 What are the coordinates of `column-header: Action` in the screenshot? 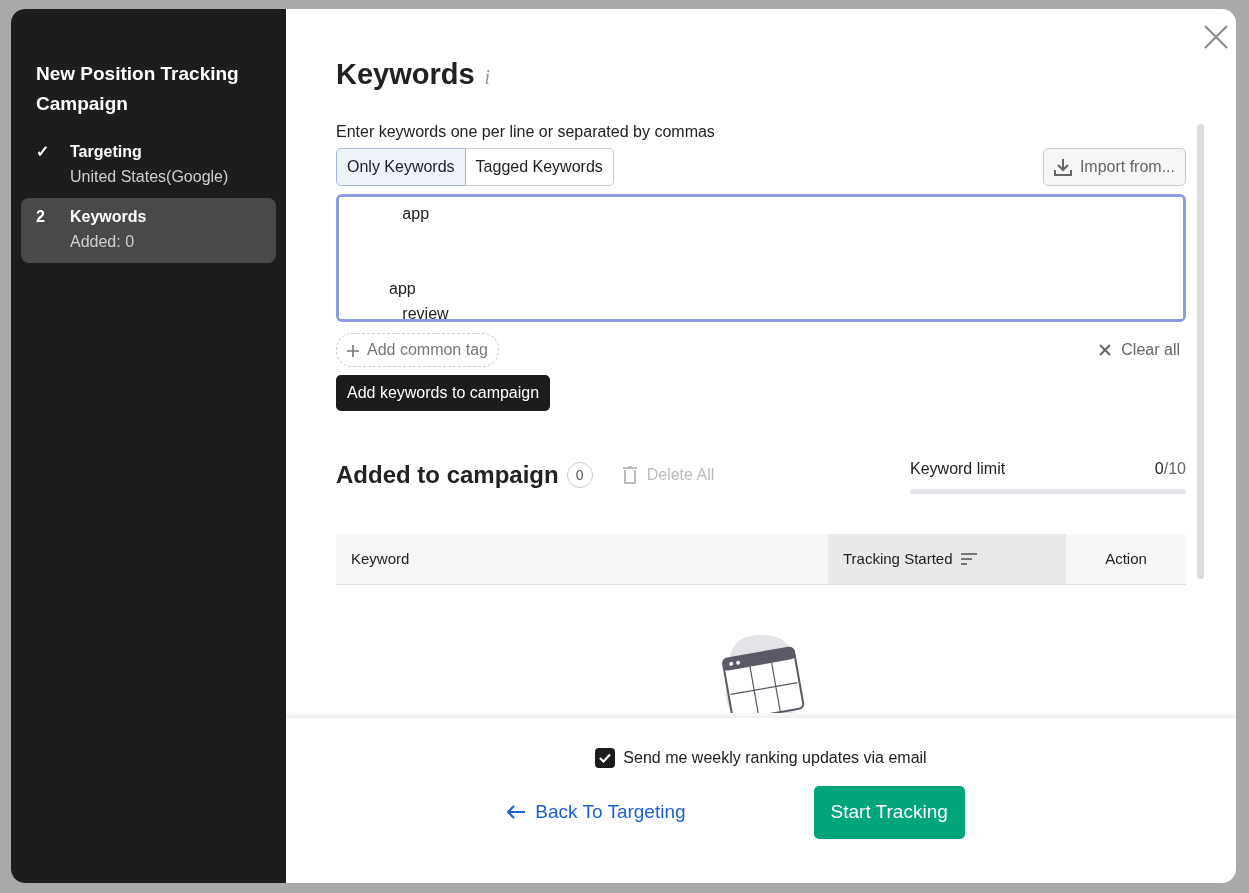 It's located at (1126, 559).